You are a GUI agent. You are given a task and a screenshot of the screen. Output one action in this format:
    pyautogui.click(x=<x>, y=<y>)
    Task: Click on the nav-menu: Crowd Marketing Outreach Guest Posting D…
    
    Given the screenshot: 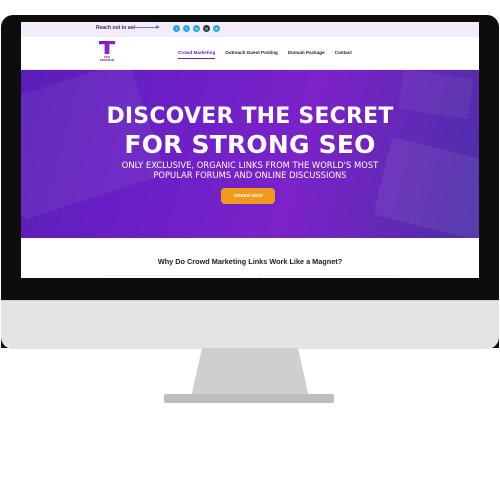 What is the action you would take?
    pyautogui.click(x=265, y=54)
    